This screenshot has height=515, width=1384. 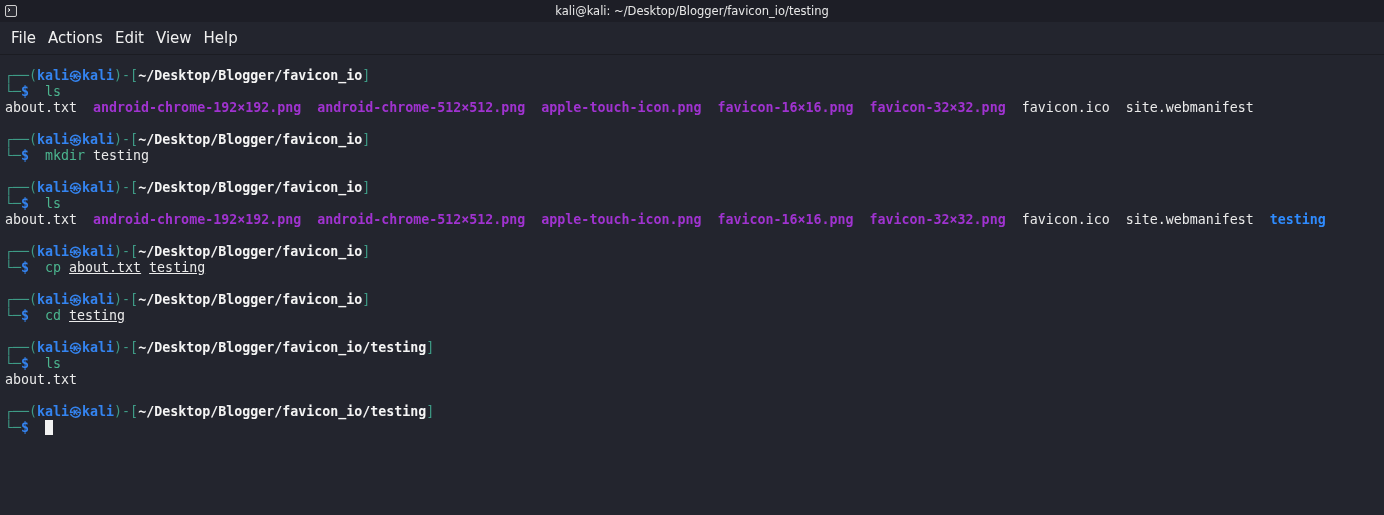 What do you see at coordinates (220, 38) in the screenshot?
I see `menu-item: Help` at bounding box center [220, 38].